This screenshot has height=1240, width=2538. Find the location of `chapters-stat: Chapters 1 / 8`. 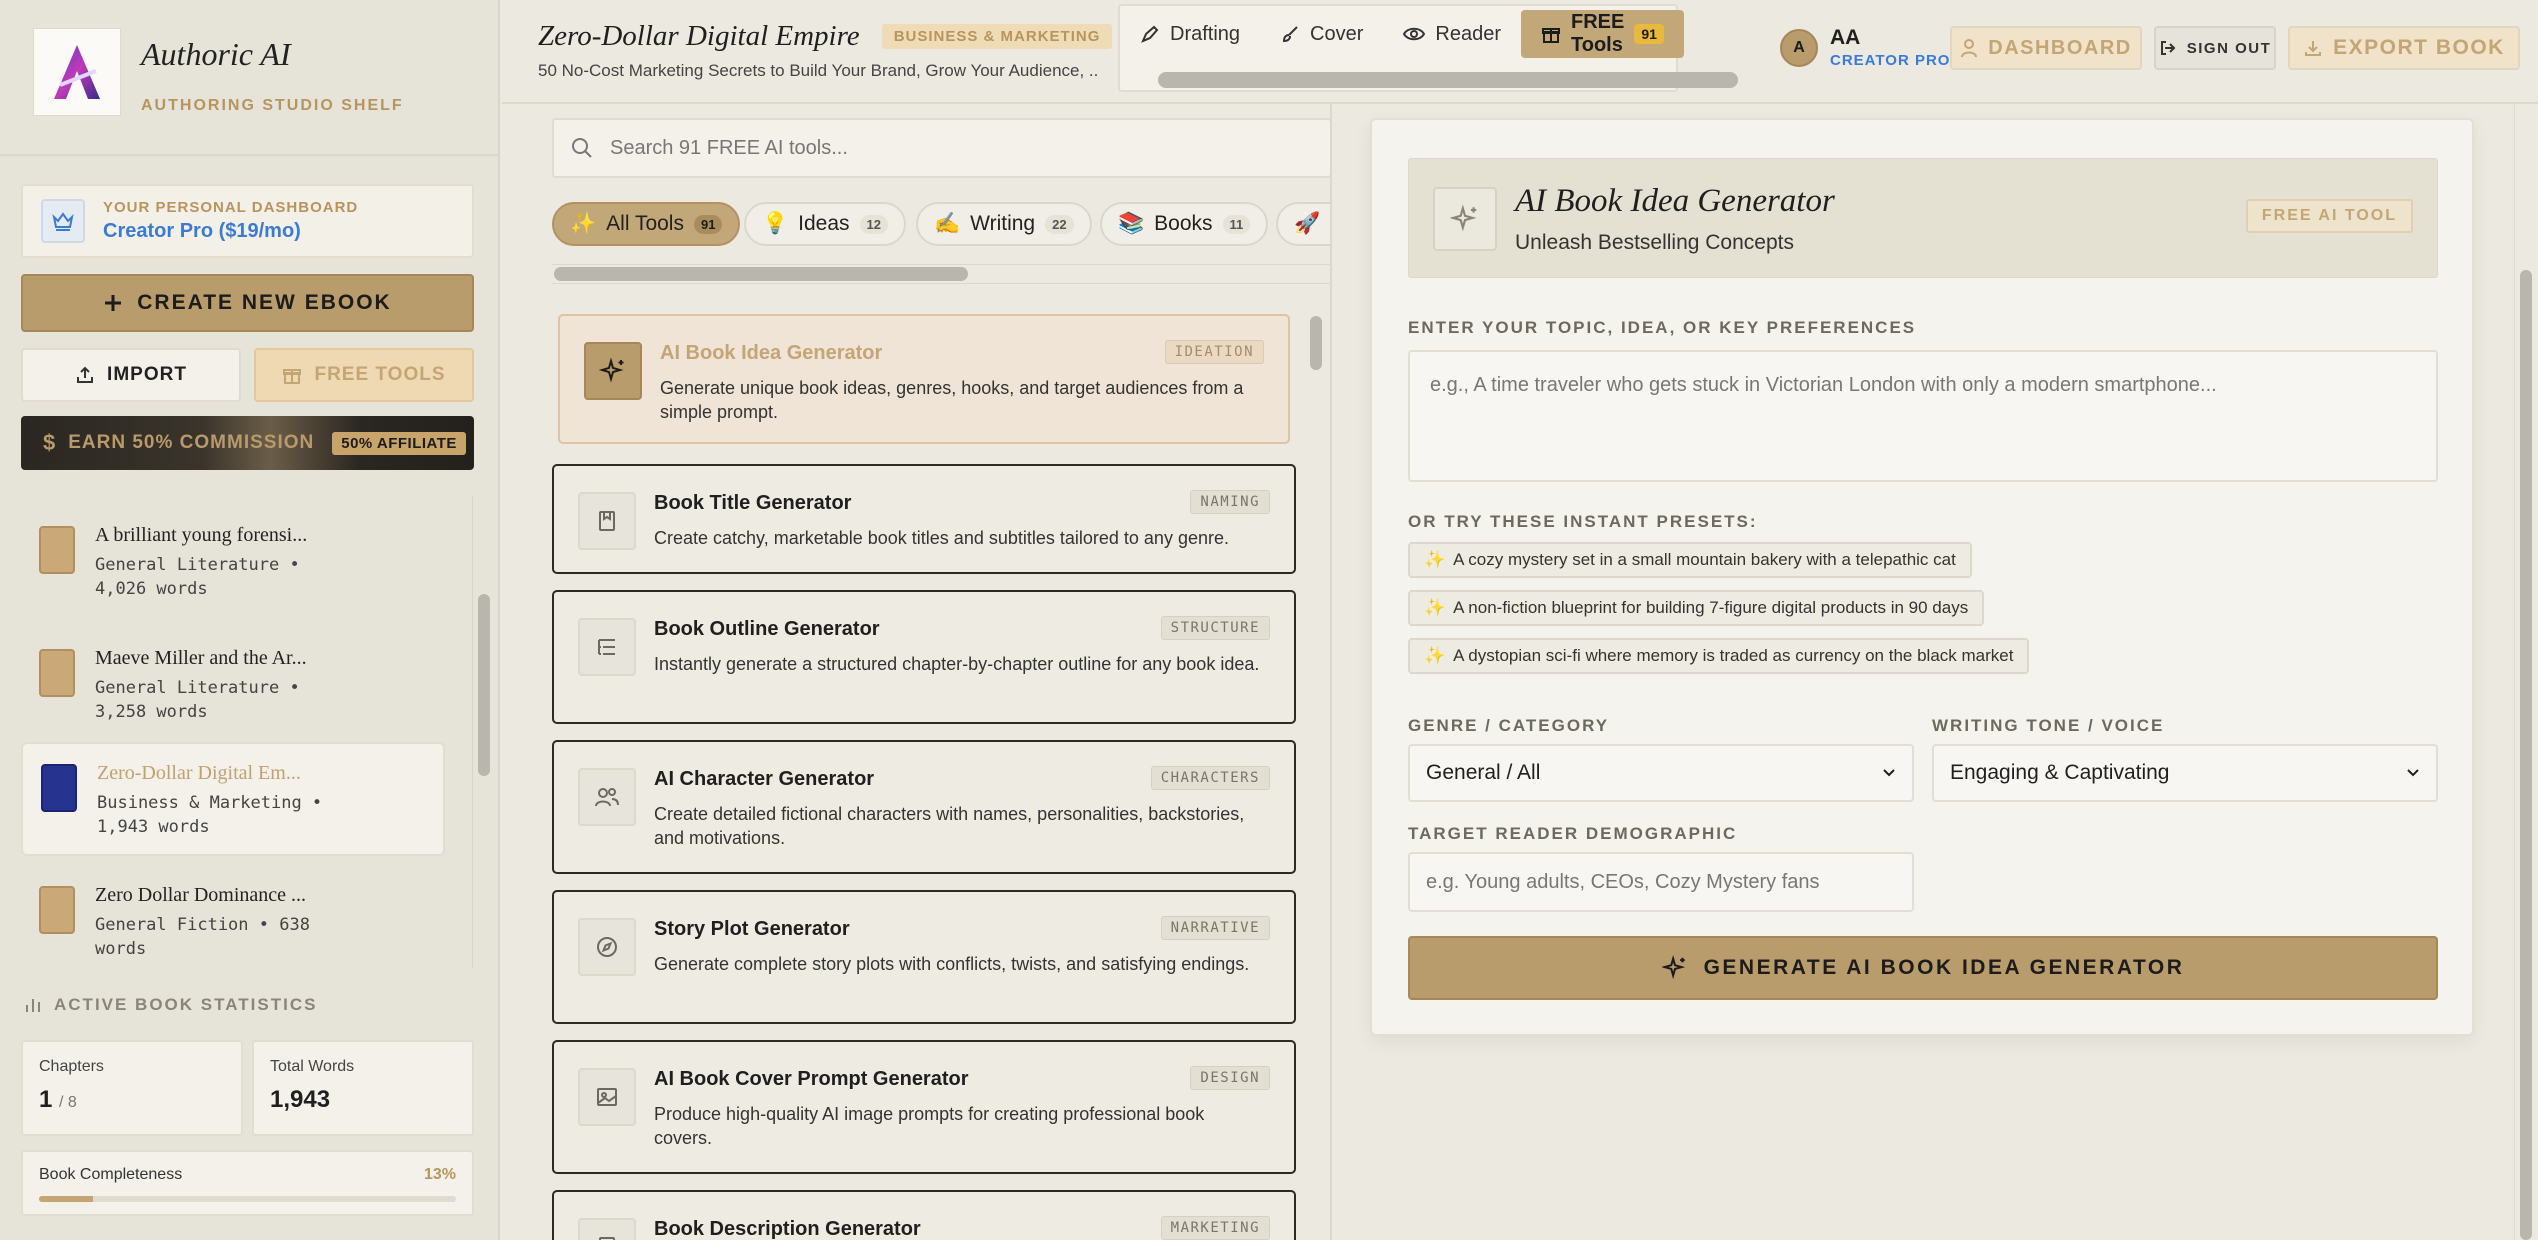

chapters-stat: Chapters 1 / 8 is located at coordinates (132, 1088).